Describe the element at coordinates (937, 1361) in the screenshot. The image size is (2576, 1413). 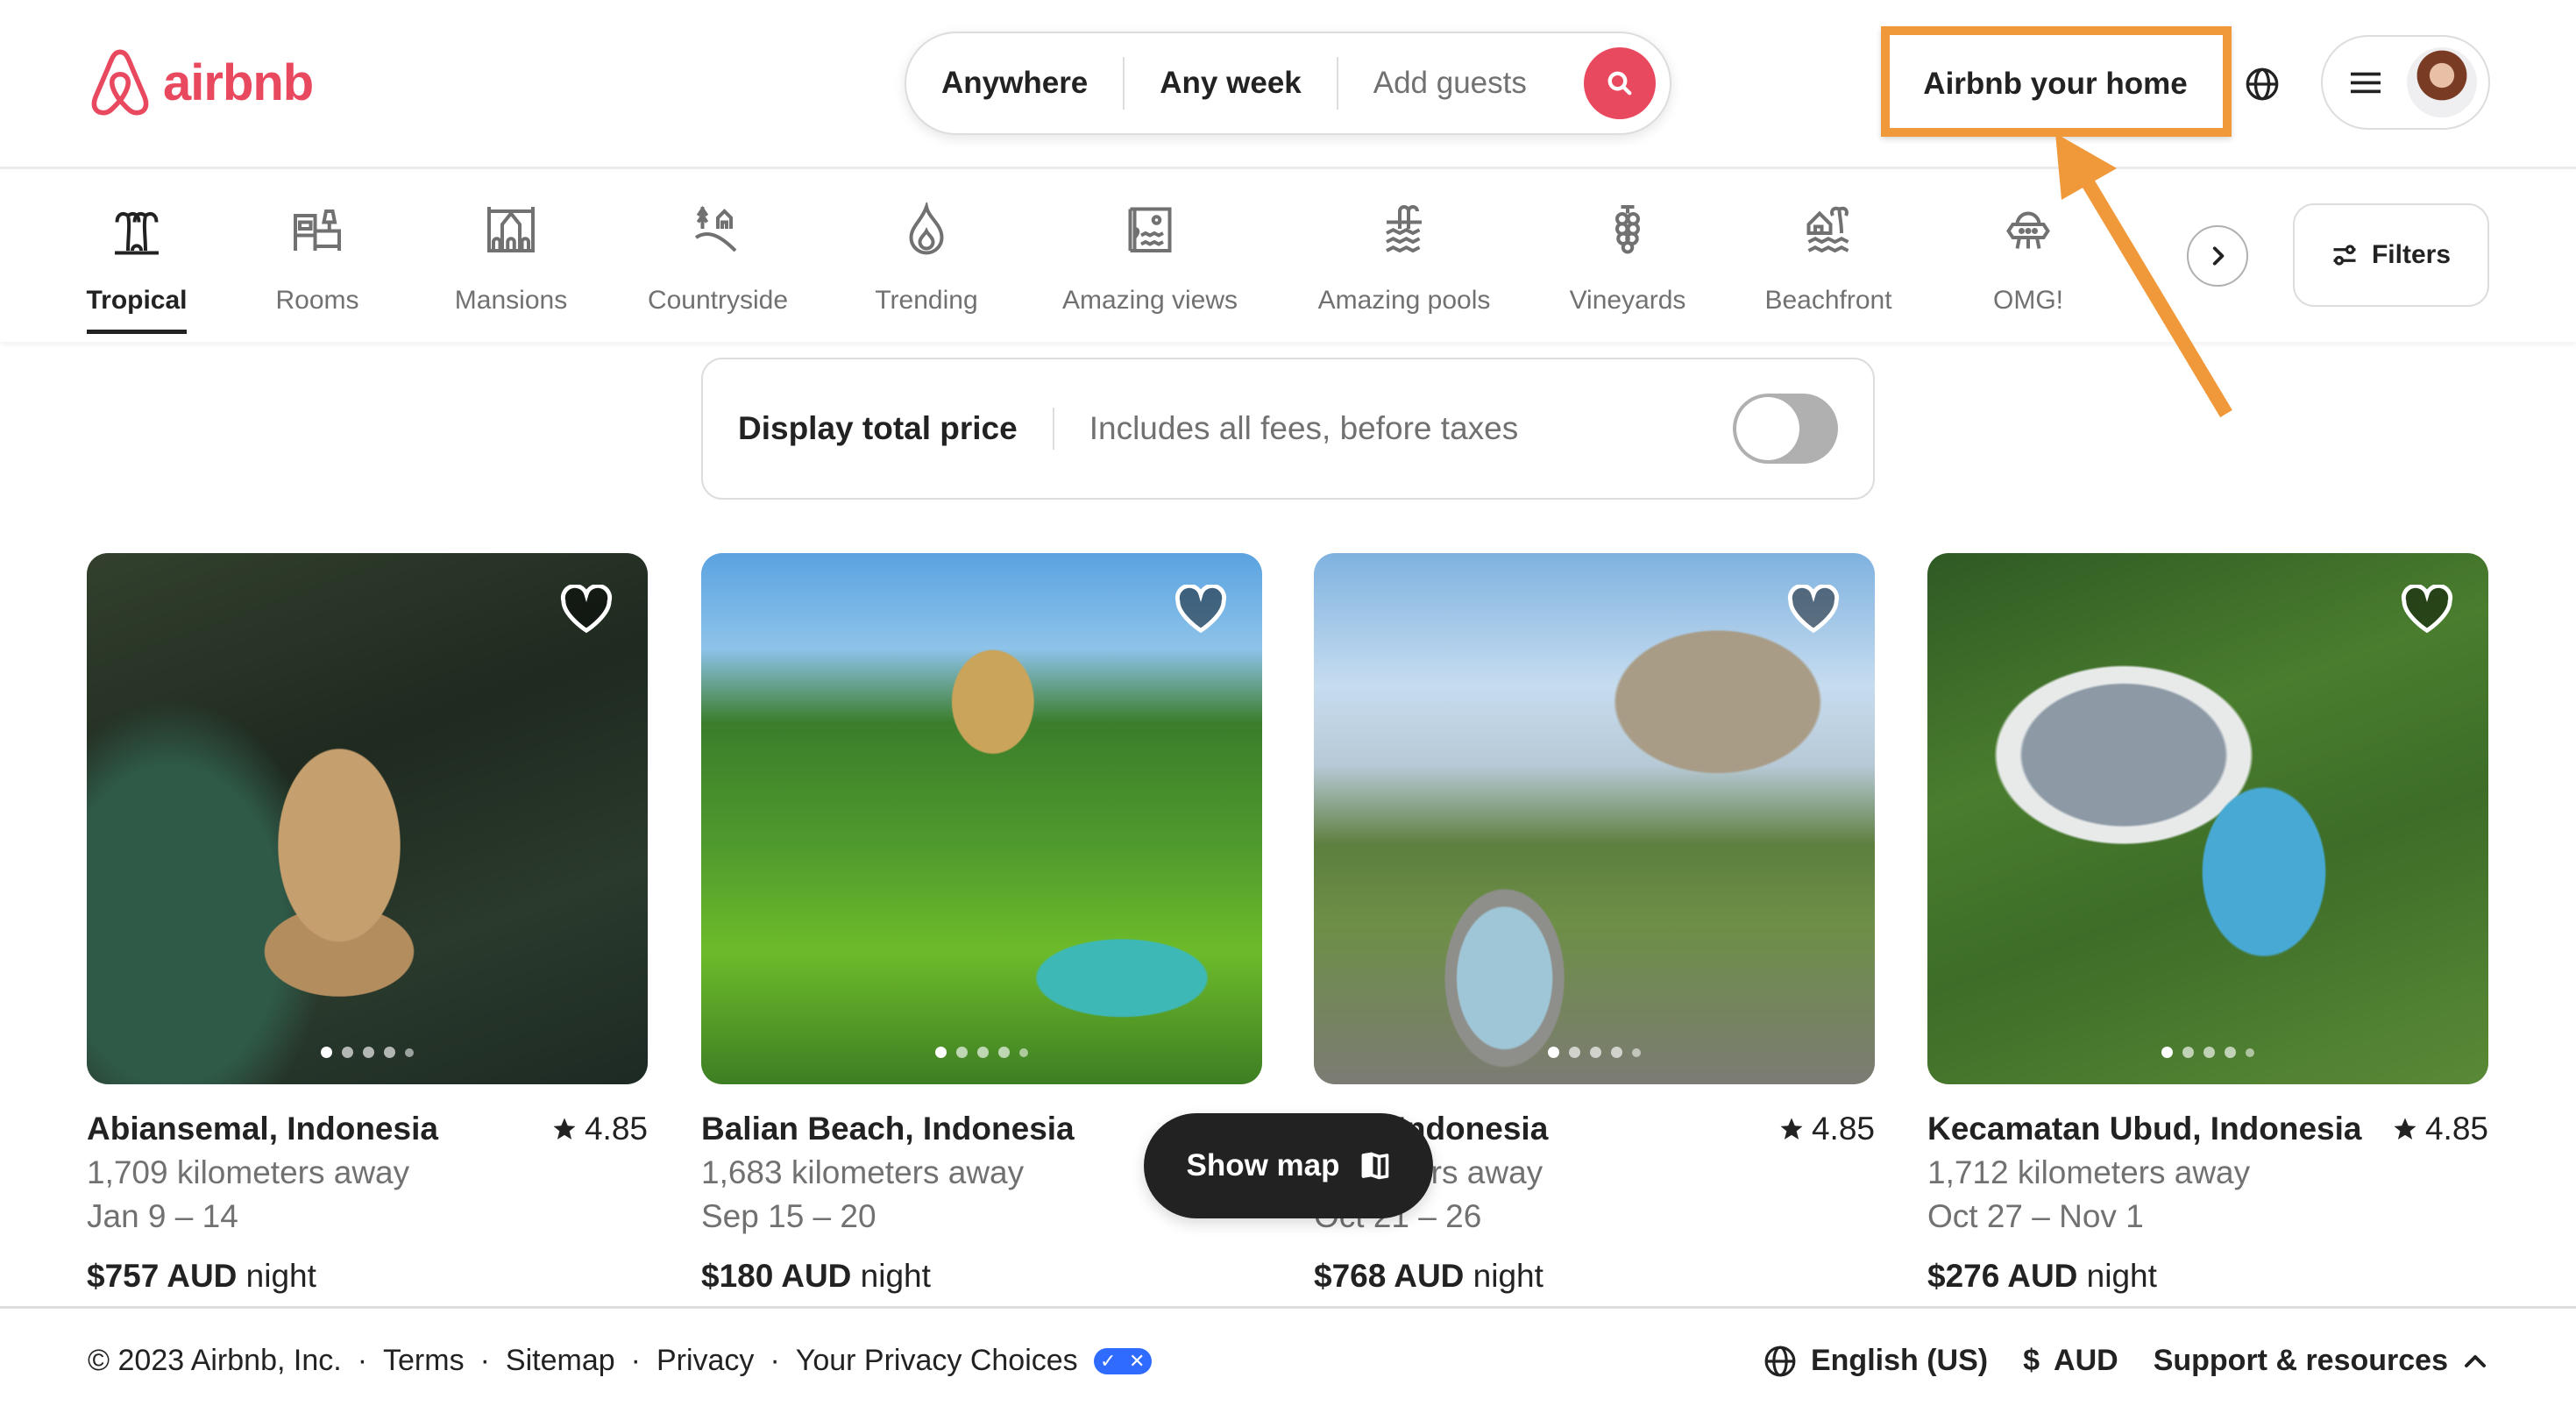
I see `footer-link-privacy-choices: Your Privacy Choices` at that location.